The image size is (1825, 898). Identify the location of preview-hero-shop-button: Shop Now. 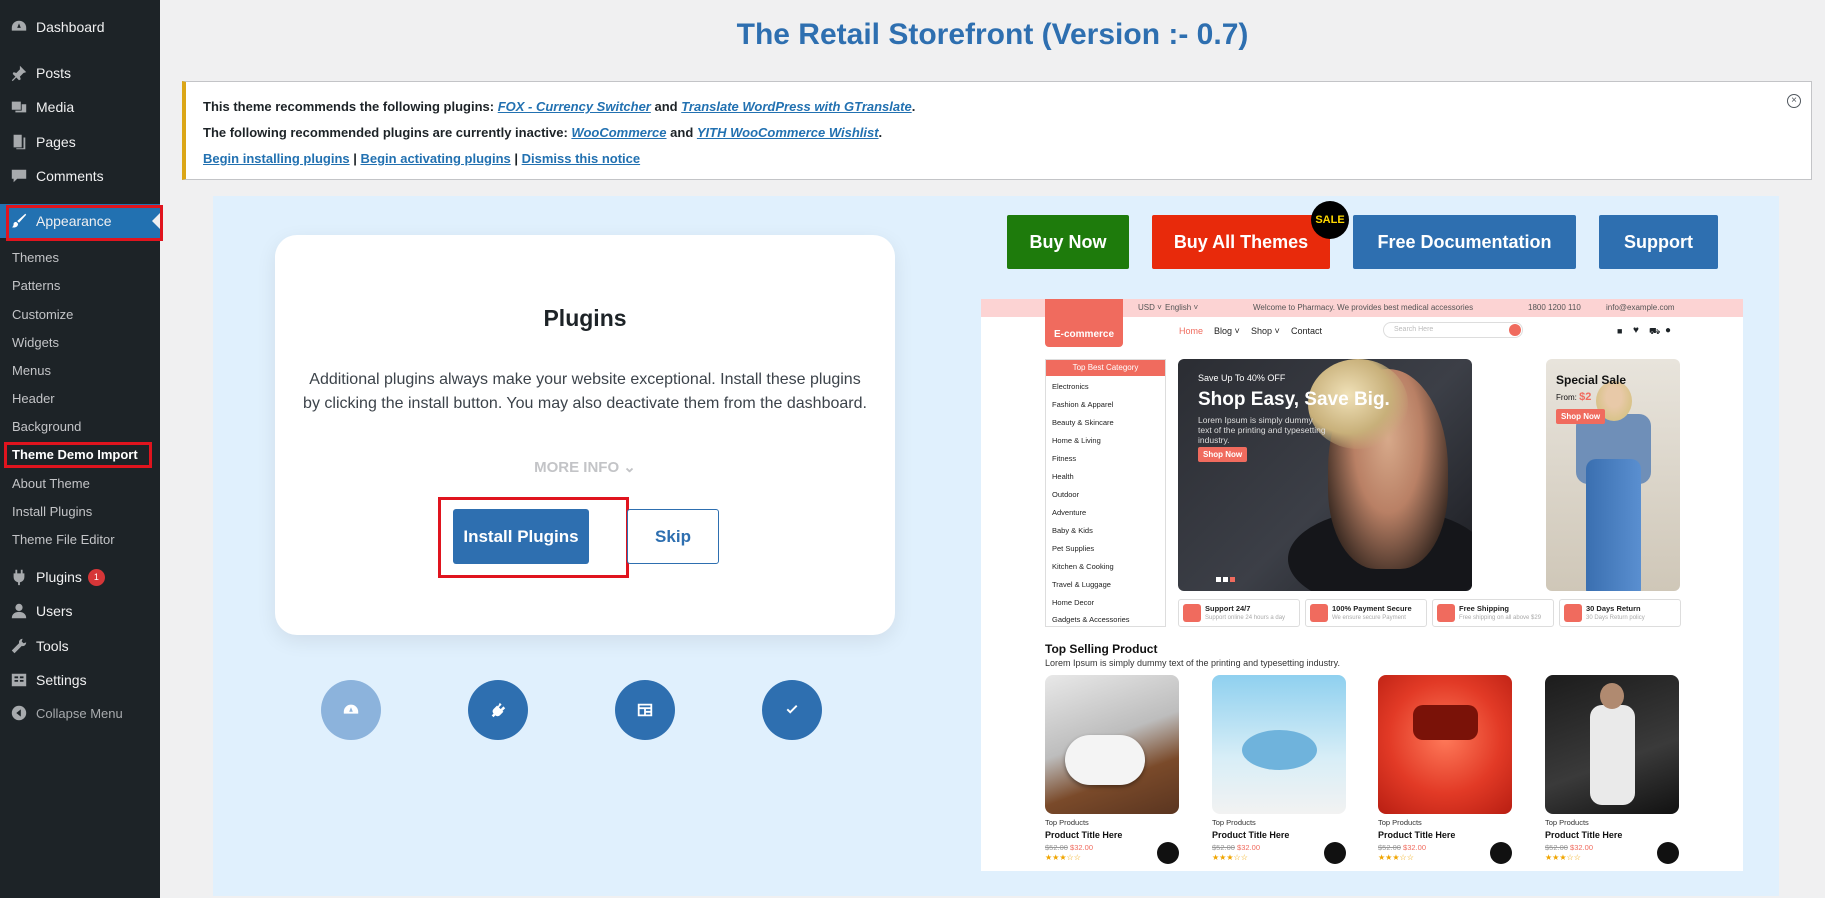
(1223, 454).